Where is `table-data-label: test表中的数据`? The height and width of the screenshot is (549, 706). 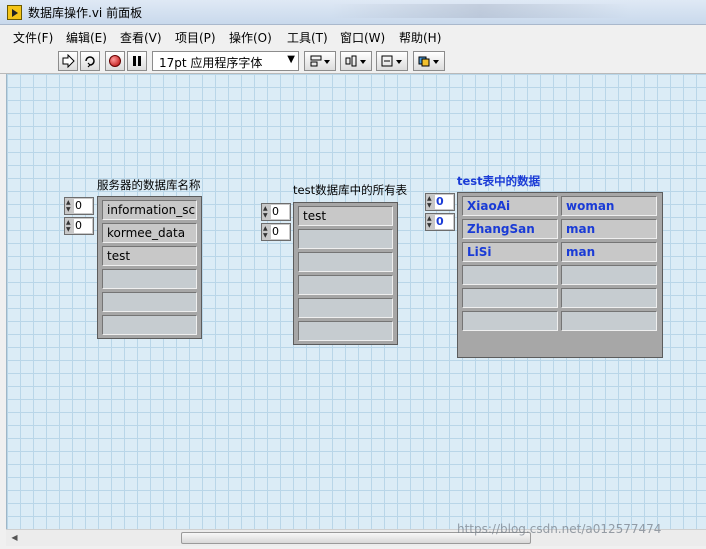
table-data-label: test表中的数据 is located at coordinates (499, 181).